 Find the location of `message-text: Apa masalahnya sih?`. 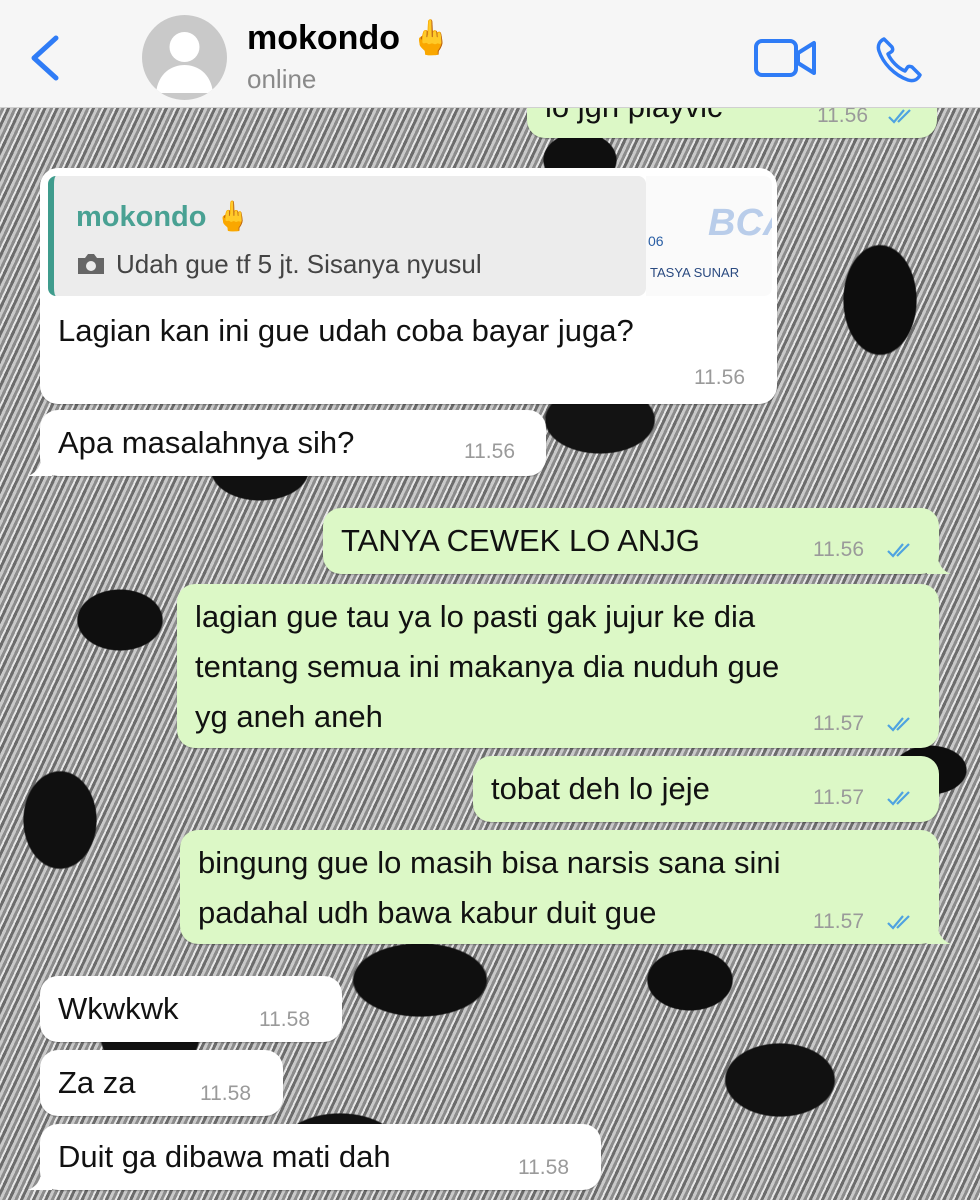

message-text: Apa masalahnya sih? is located at coordinates (206, 442).